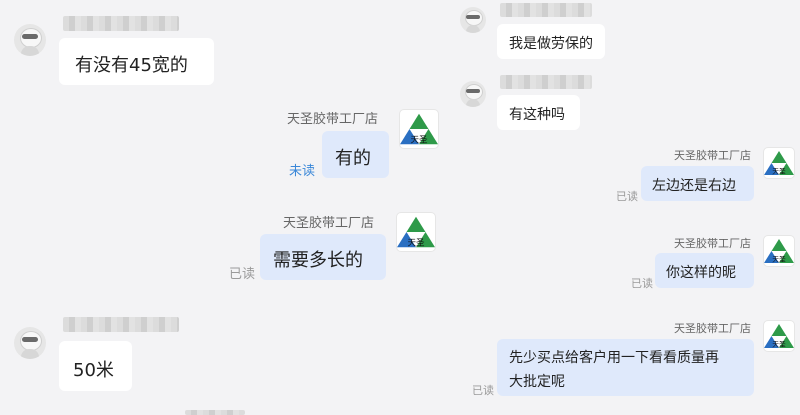 This screenshot has height=415, width=800. I want to click on unread-status: 未读, so click(302, 171).